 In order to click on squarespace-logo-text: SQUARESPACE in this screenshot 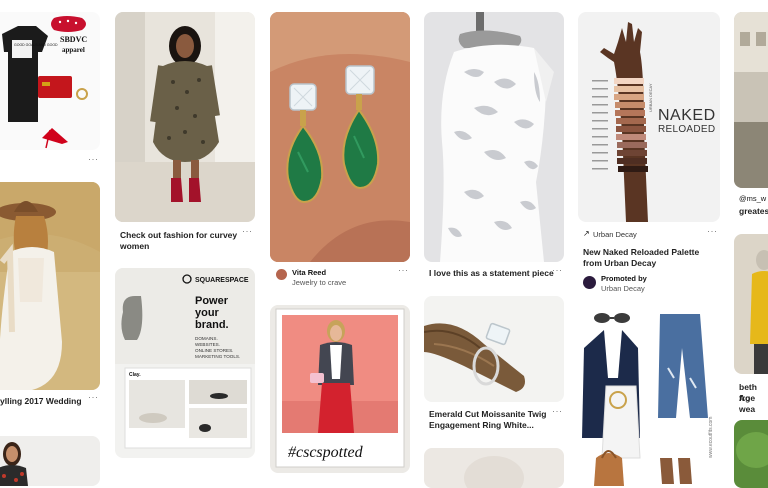, I will do `click(222, 280)`.